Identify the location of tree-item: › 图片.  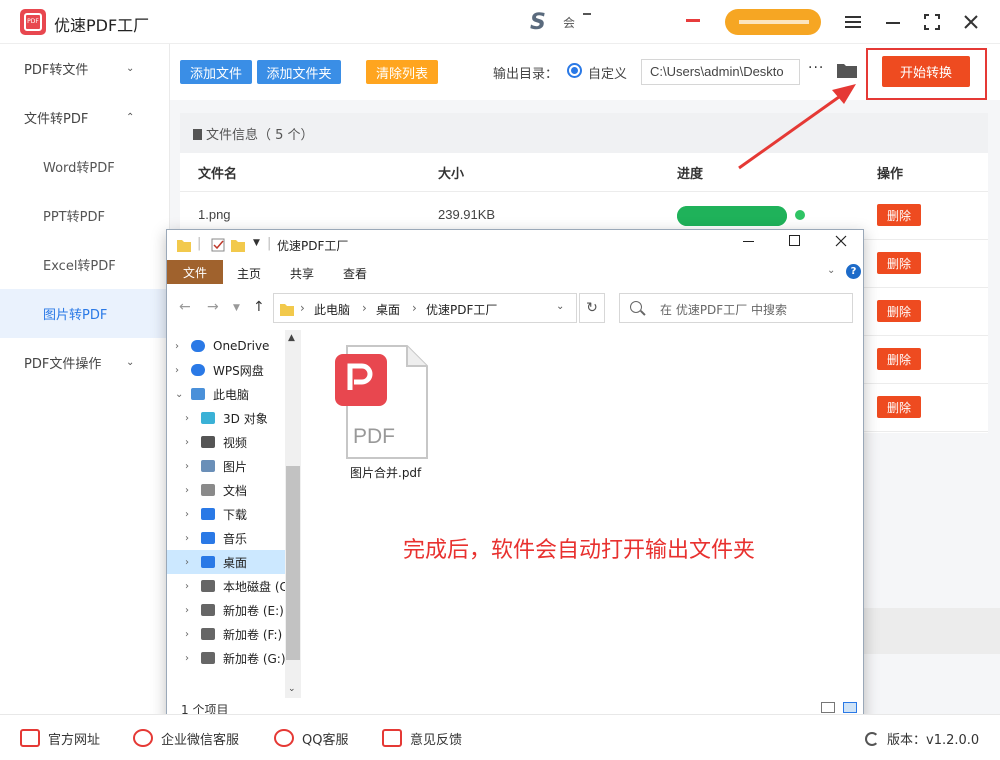
(234, 466).